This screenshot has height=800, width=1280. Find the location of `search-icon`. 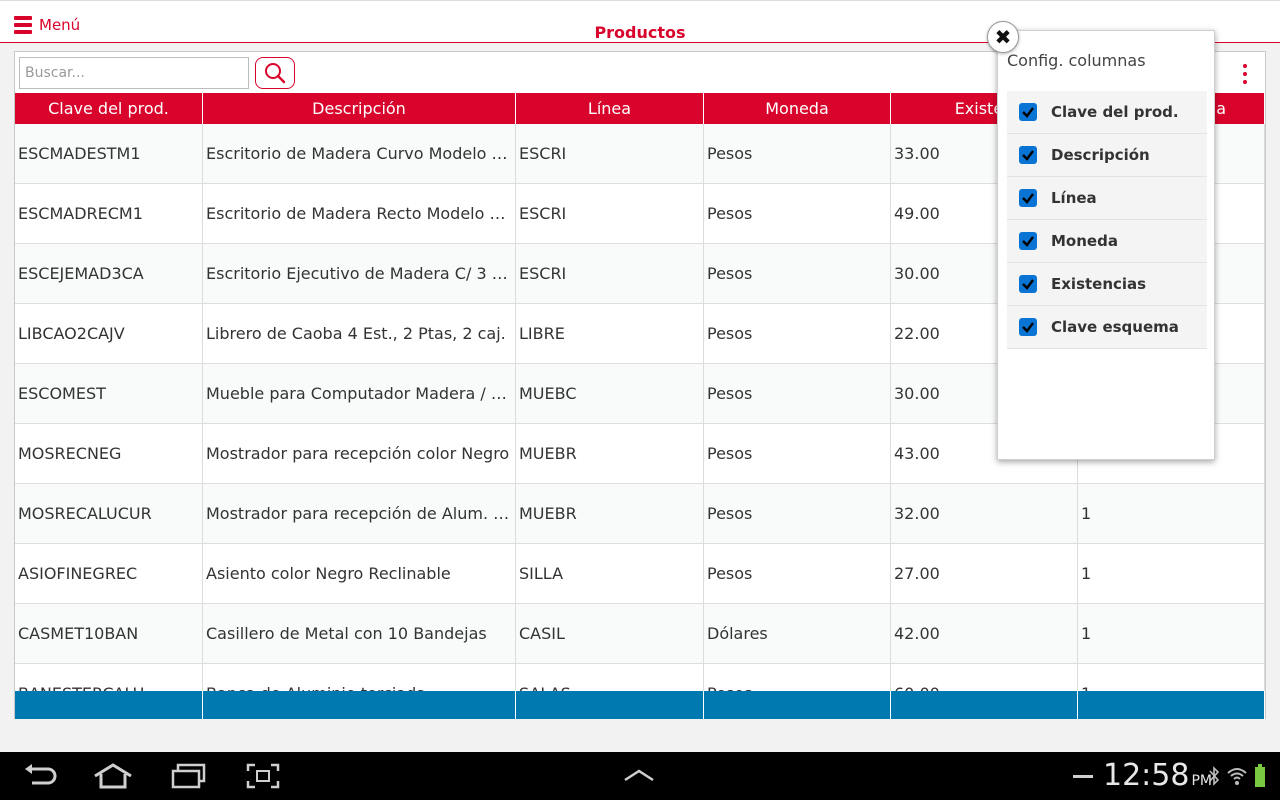

search-icon is located at coordinates (275, 73).